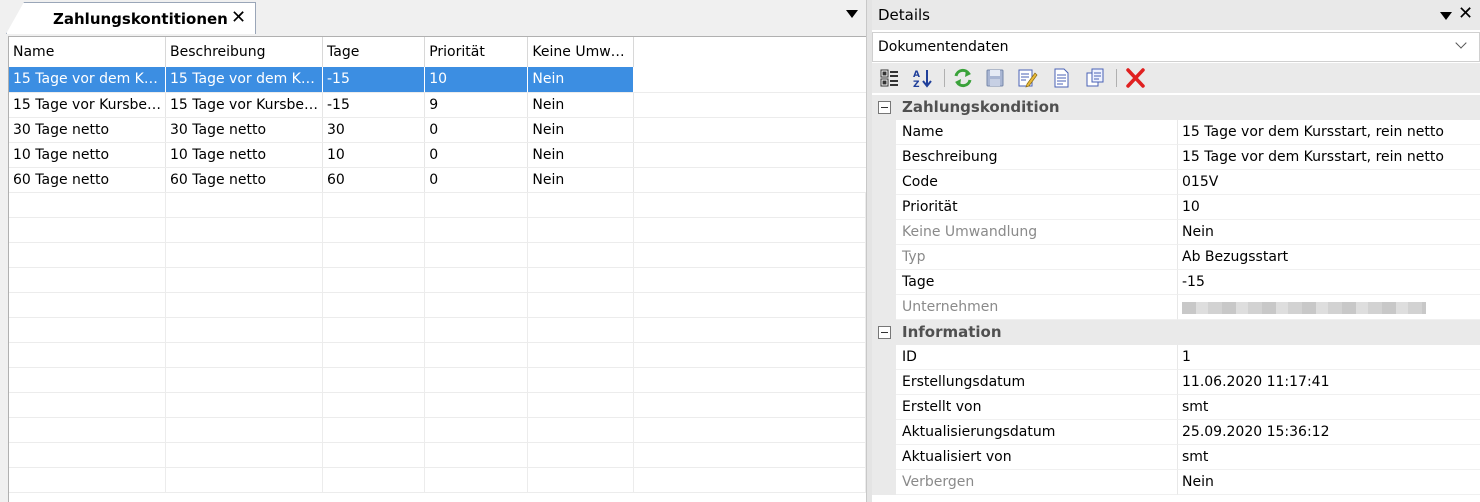 The height and width of the screenshot is (502, 1480). I want to click on column-header-description: Beschreibung, so click(244, 52).